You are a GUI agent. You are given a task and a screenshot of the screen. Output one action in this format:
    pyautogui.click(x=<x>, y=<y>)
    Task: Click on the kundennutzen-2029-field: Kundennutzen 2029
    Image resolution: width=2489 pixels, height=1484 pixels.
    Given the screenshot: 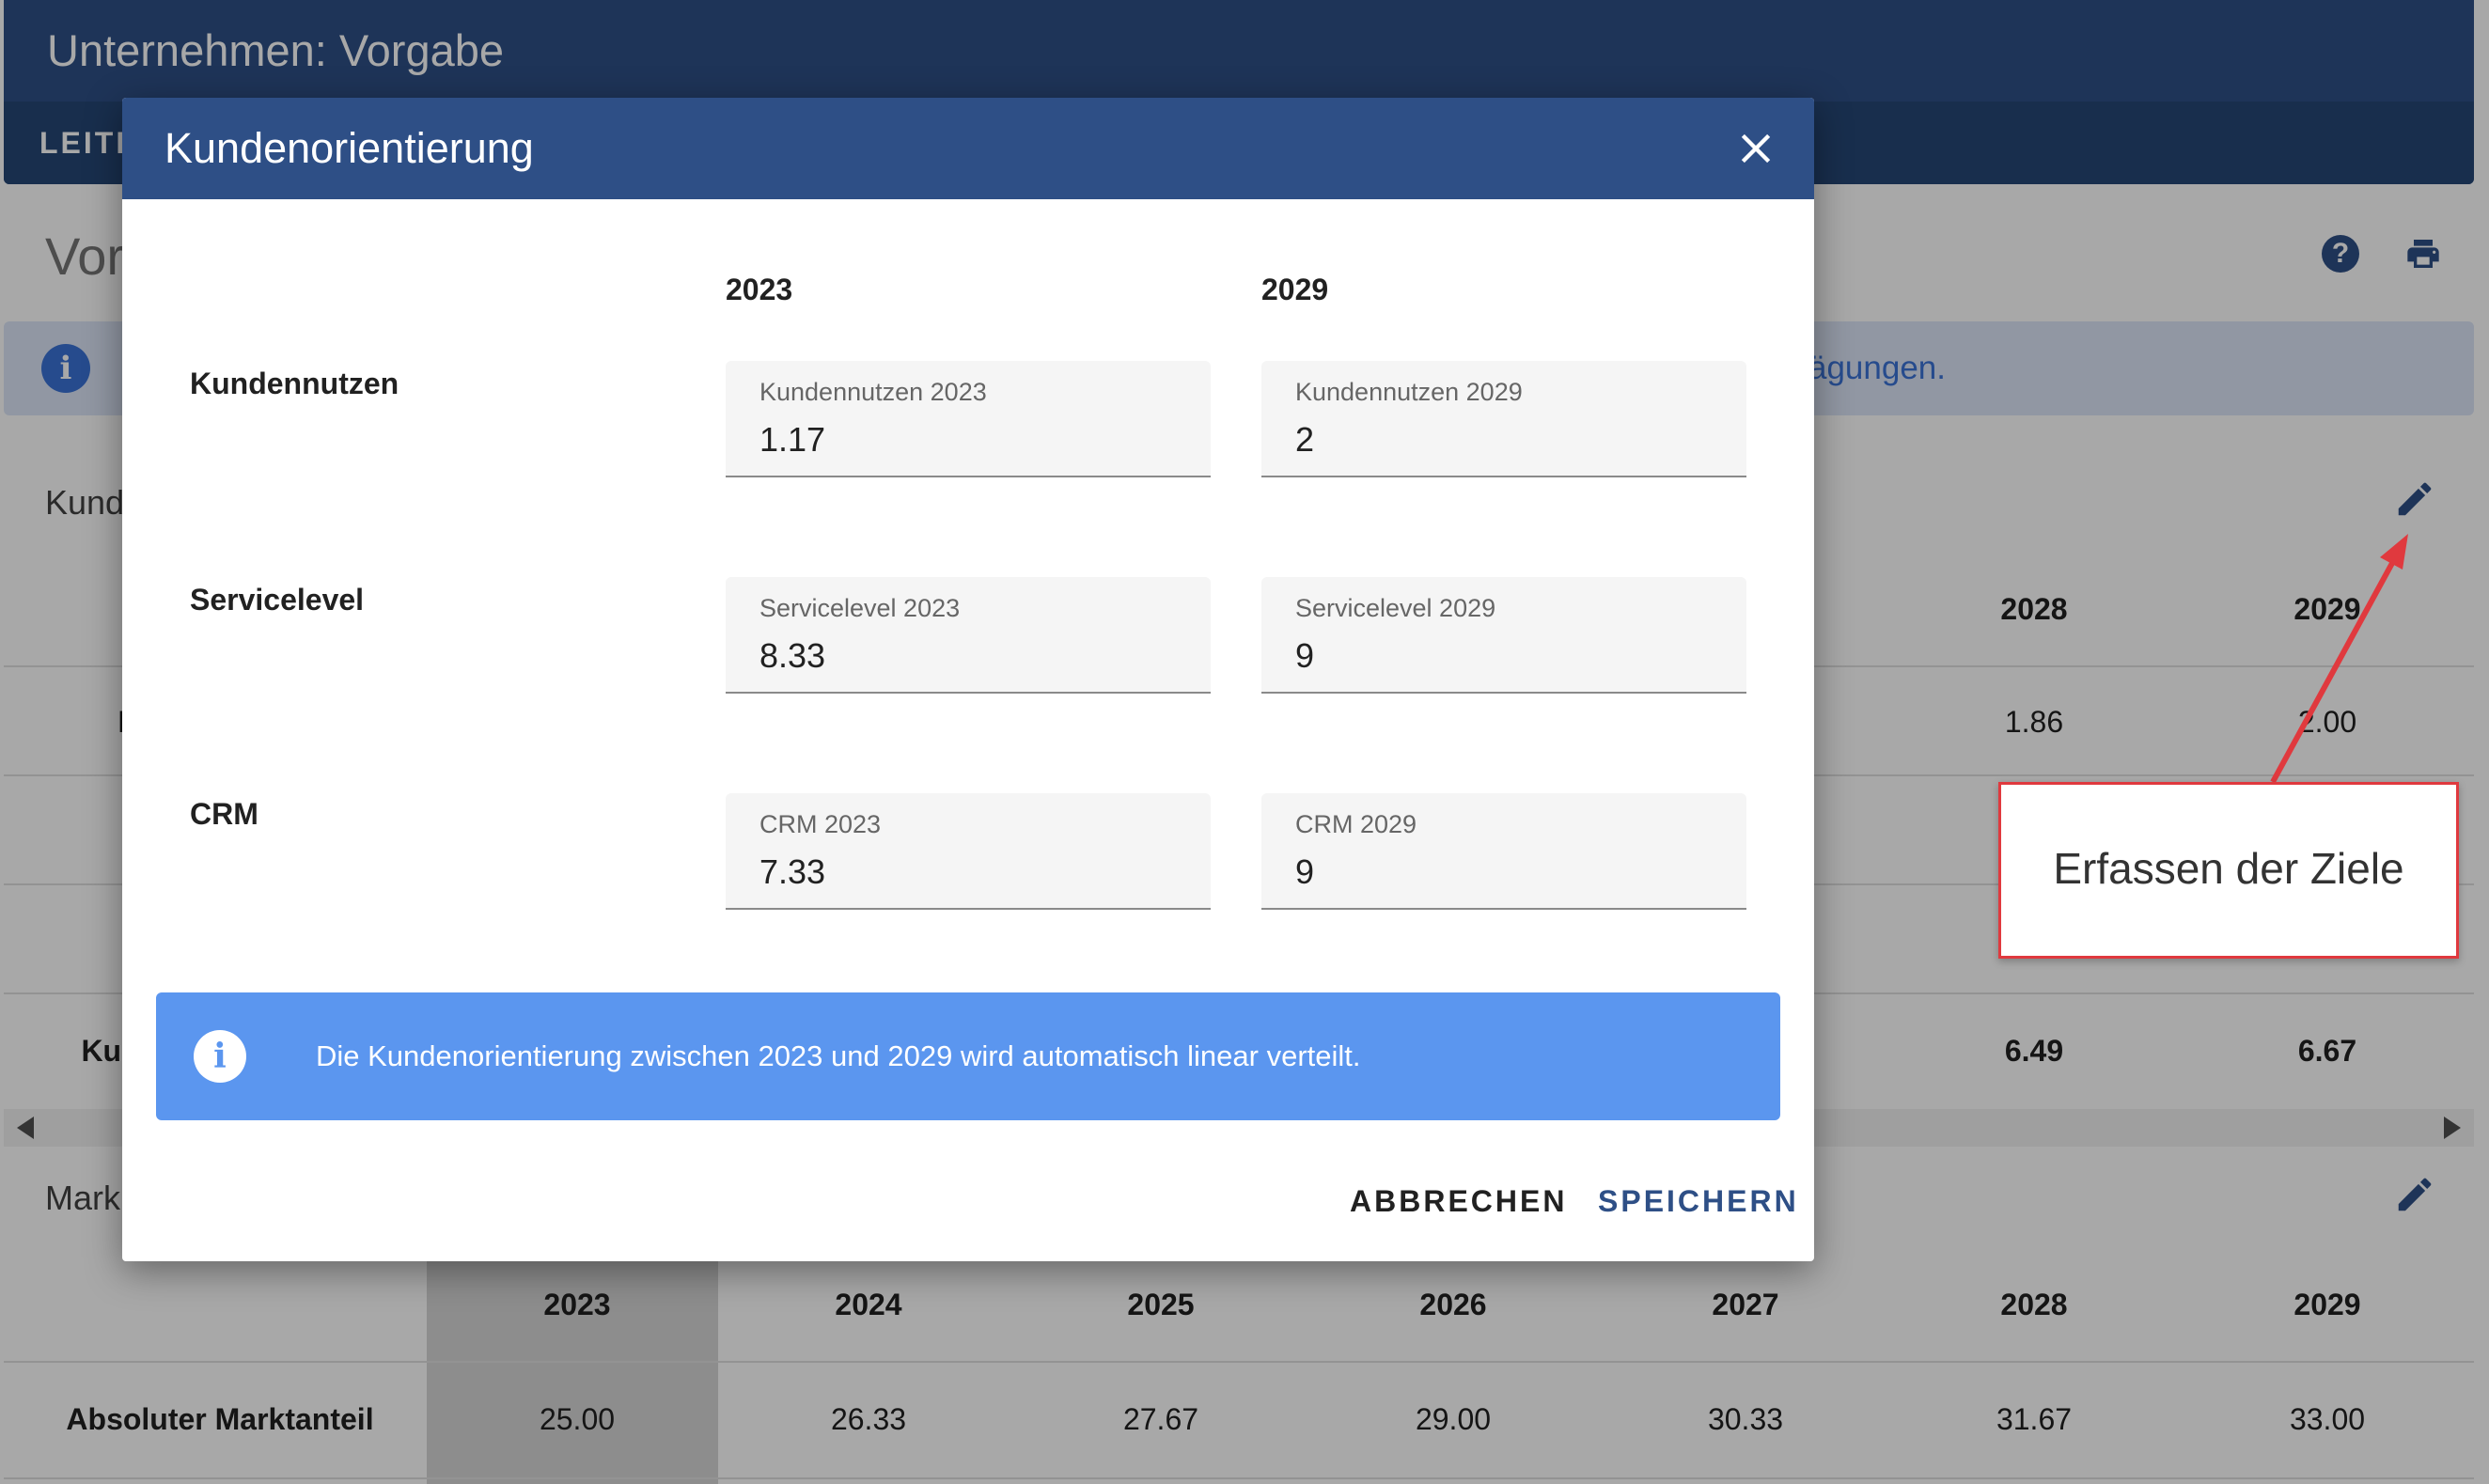 What is the action you would take?
    pyautogui.click(x=1503, y=419)
    